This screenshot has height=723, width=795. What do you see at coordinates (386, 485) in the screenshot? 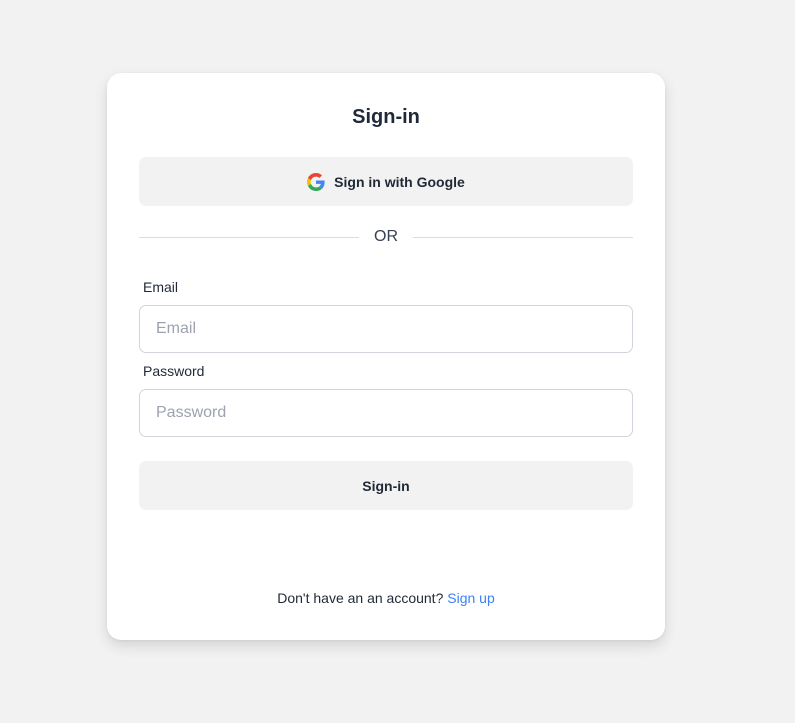
I see `signin-button: Sign-in` at bounding box center [386, 485].